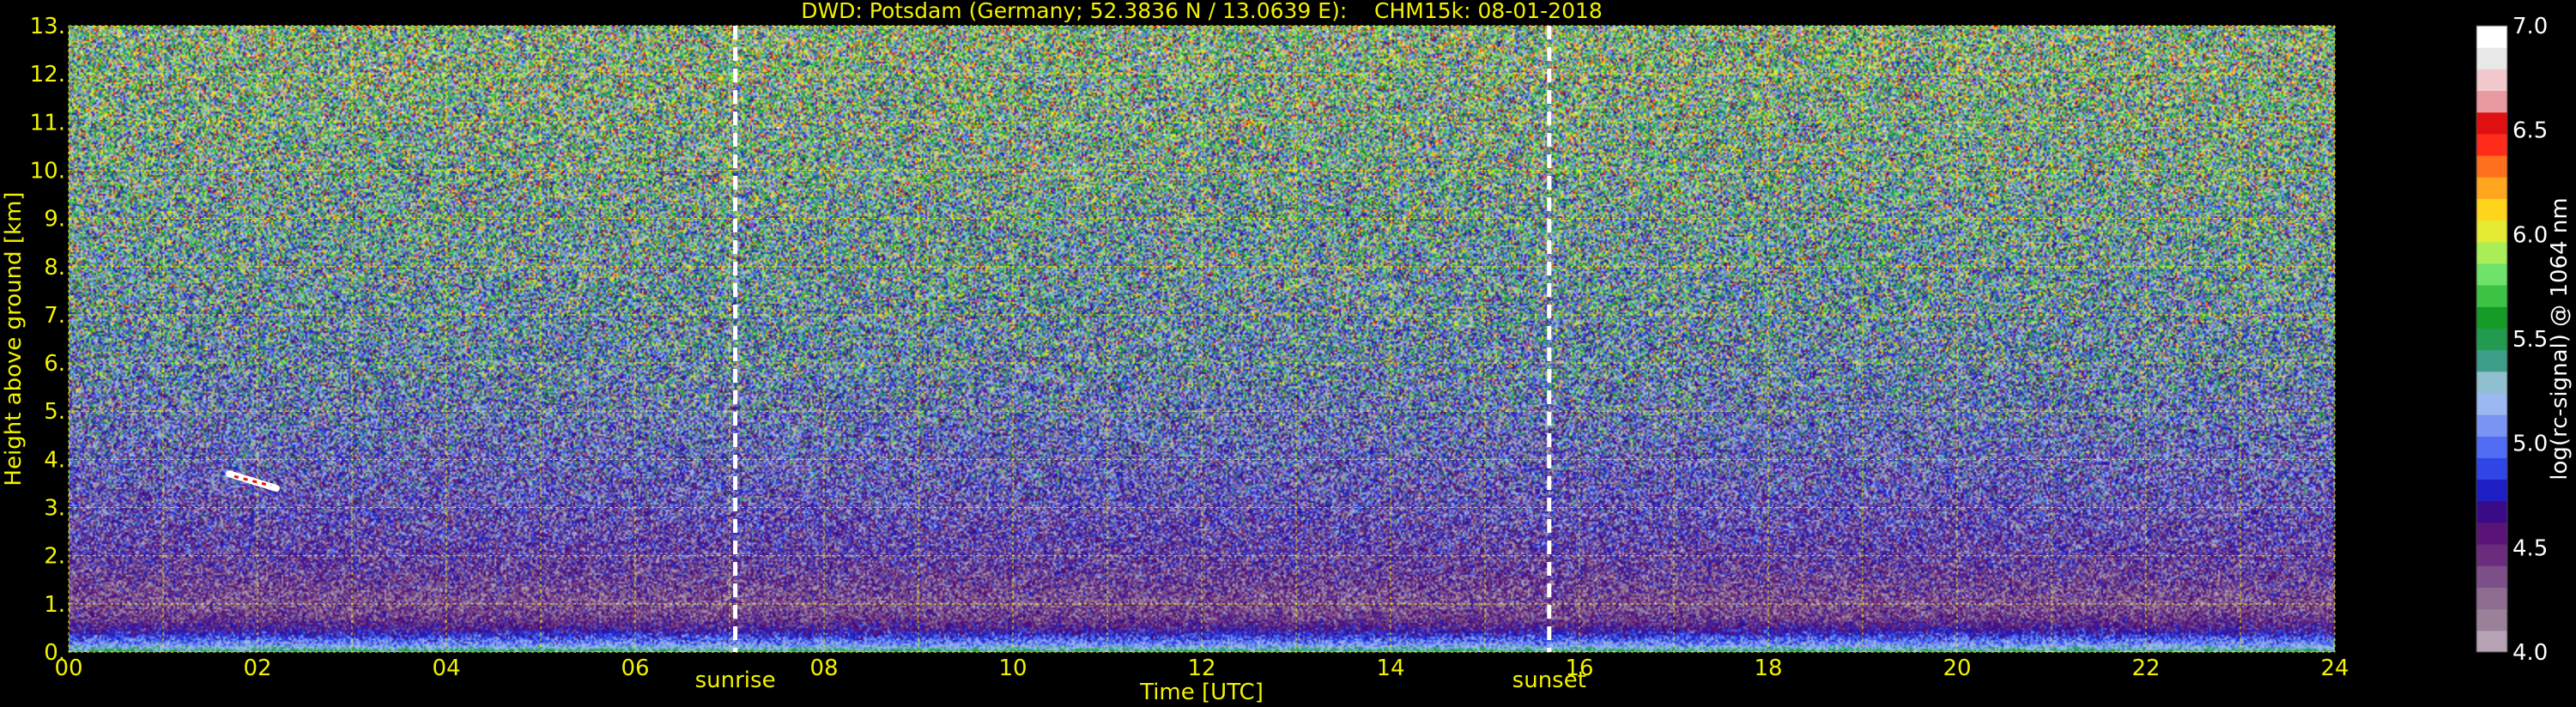 This screenshot has width=2576, height=707. Describe the element at coordinates (446, 668) in the screenshot. I see `x-tick-label: 04` at that location.